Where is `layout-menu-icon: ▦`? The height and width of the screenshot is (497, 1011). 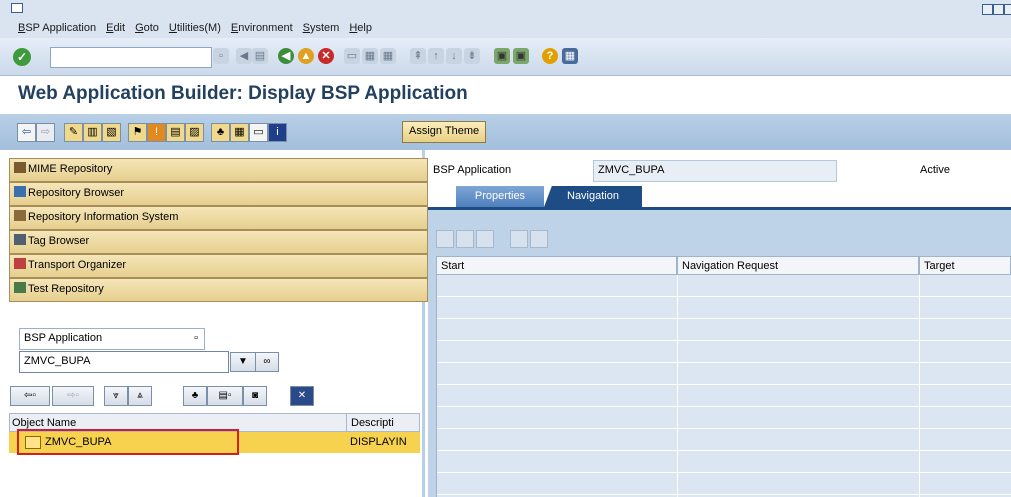 layout-menu-icon: ▦ is located at coordinates (570, 56).